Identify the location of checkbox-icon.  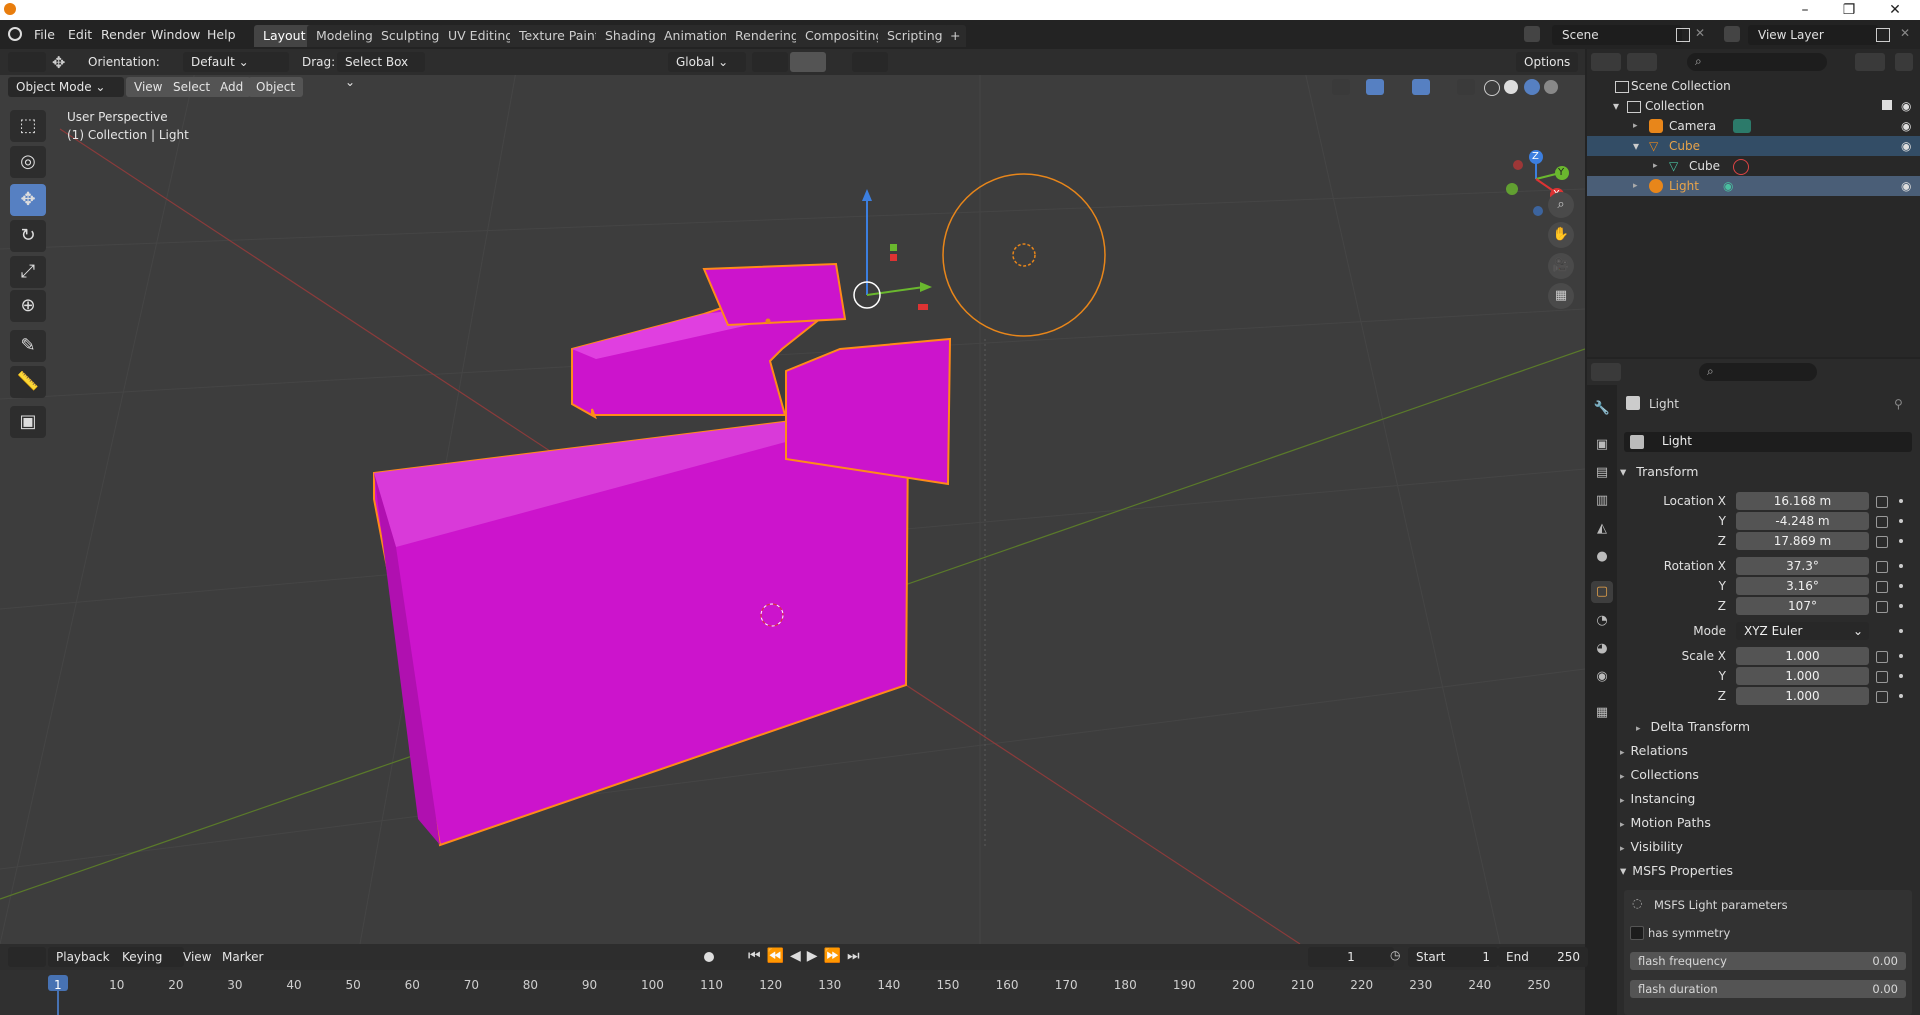
(1887, 105).